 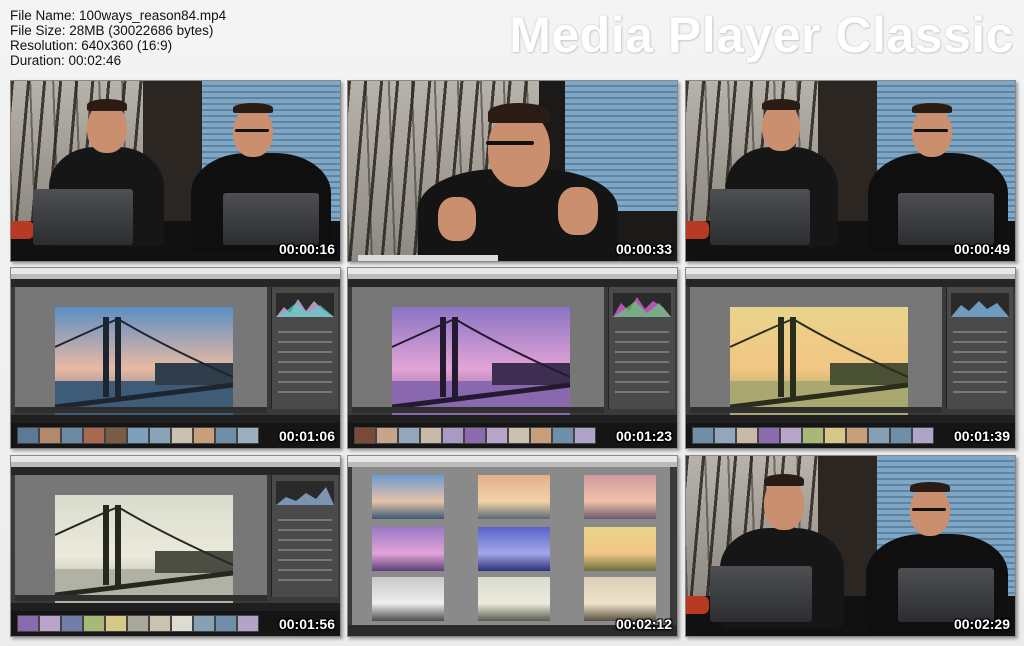 I want to click on thumbnail-3: 00:00:49, so click(x=850, y=171).